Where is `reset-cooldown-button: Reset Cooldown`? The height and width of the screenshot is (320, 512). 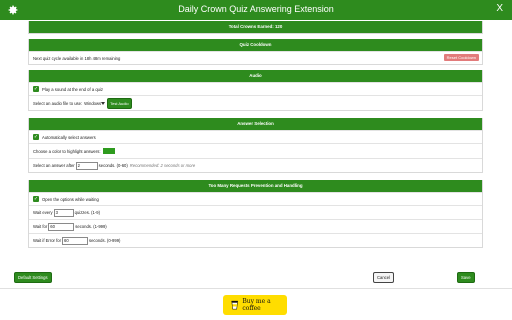
reset-cooldown-button: Reset Cooldown is located at coordinates (461, 57).